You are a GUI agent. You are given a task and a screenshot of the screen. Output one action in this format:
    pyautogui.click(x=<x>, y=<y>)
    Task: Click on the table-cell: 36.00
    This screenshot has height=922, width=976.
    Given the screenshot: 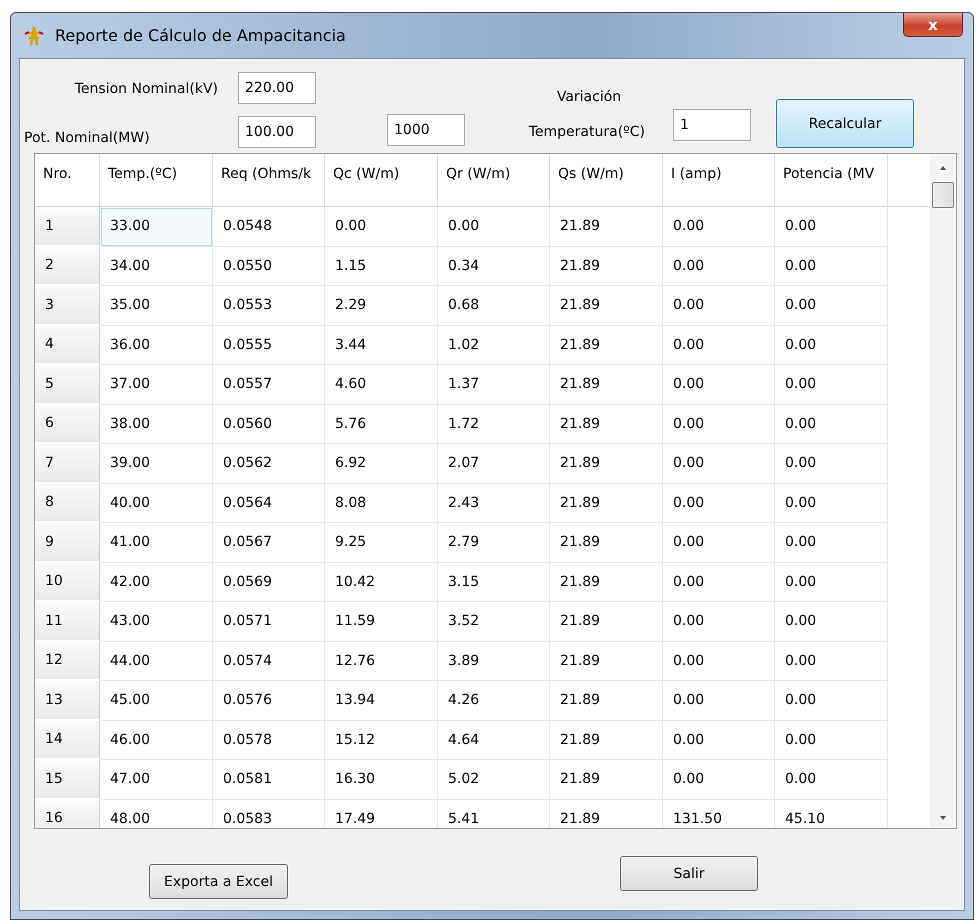 What is the action you would take?
    pyautogui.click(x=156, y=345)
    